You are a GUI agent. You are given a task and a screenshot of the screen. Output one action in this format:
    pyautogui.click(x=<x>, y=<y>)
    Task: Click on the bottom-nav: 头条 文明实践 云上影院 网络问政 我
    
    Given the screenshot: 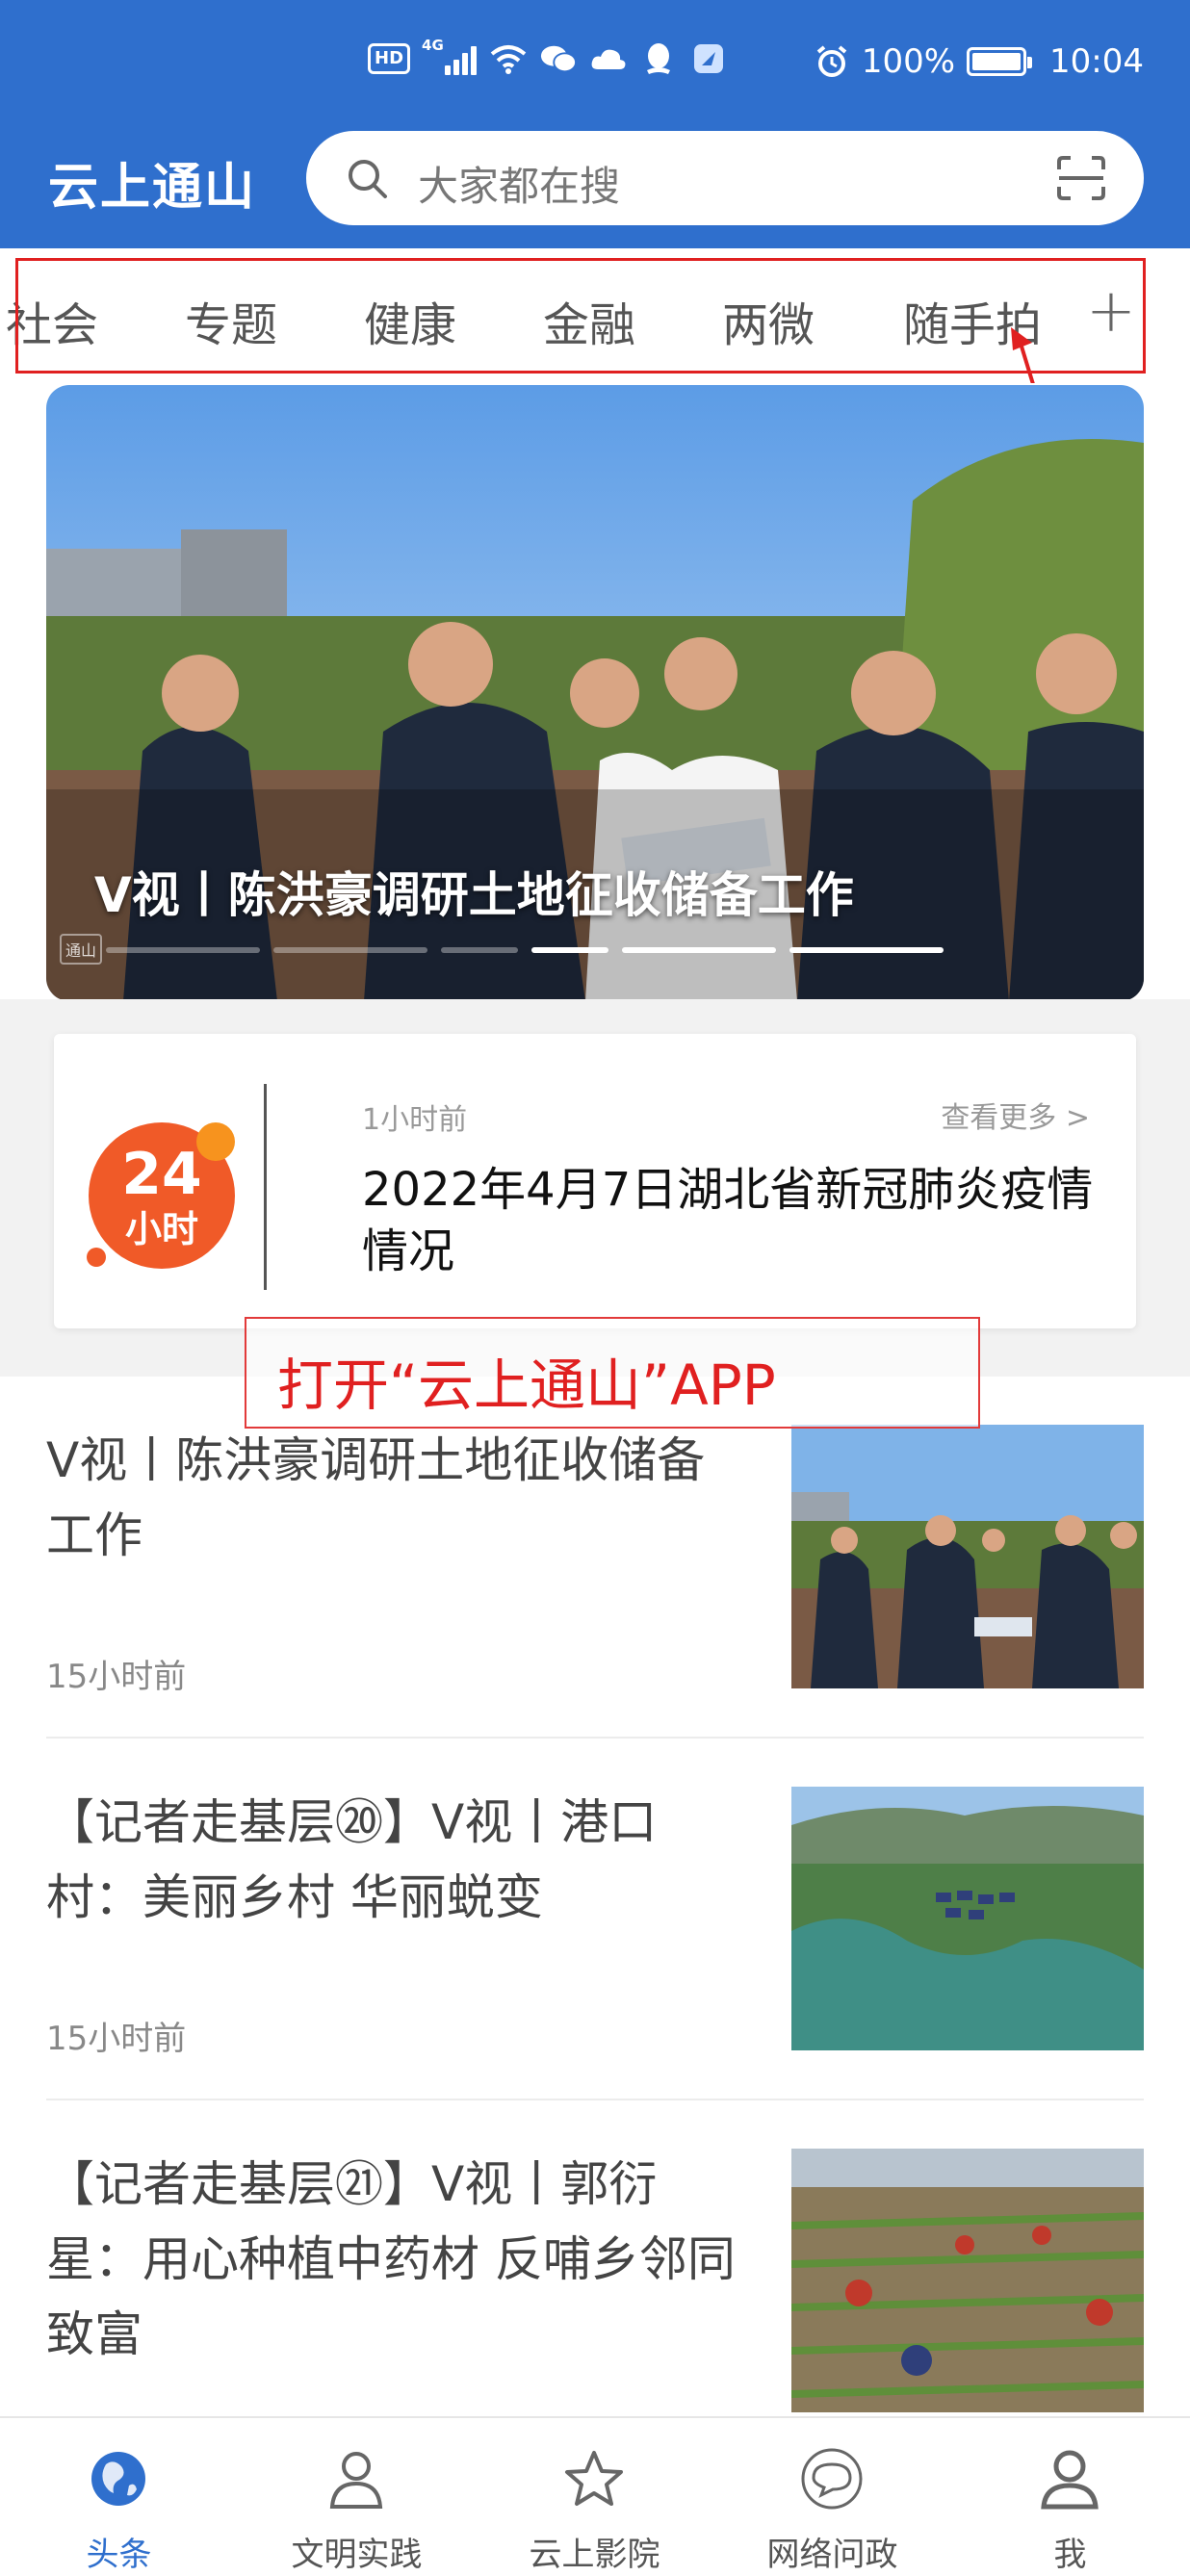 What is the action you would take?
    pyautogui.click(x=595, y=2496)
    